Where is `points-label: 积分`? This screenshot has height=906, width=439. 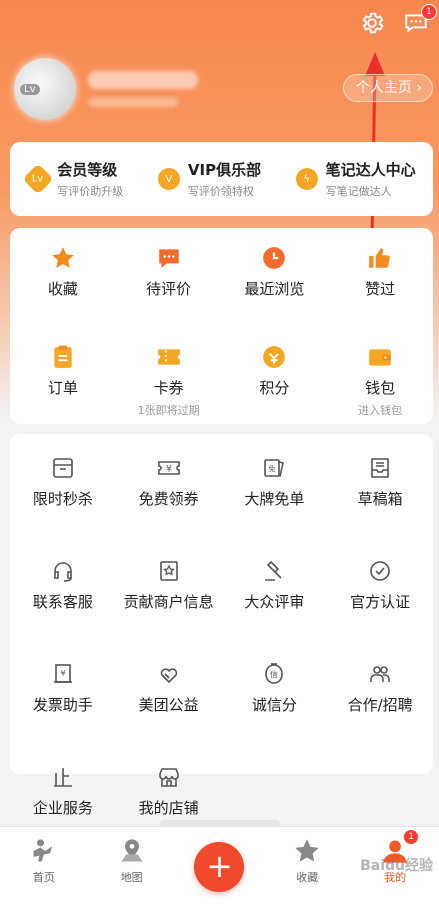
points-label: 积分 is located at coordinates (274, 388).